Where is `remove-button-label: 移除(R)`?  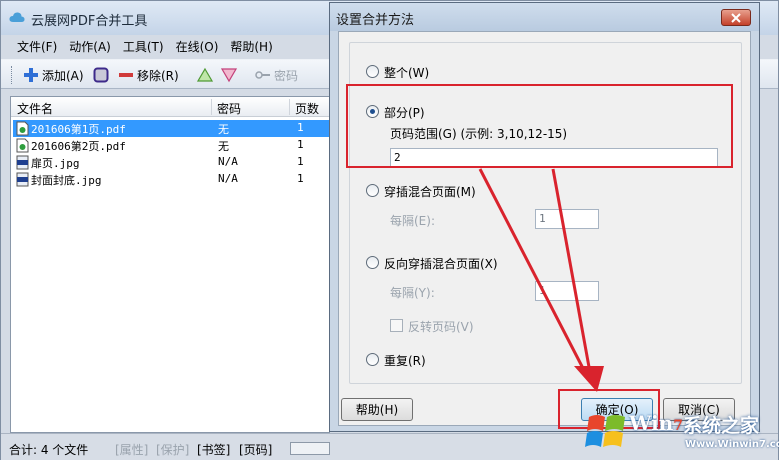 remove-button-label: 移除(R) is located at coordinates (158, 75).